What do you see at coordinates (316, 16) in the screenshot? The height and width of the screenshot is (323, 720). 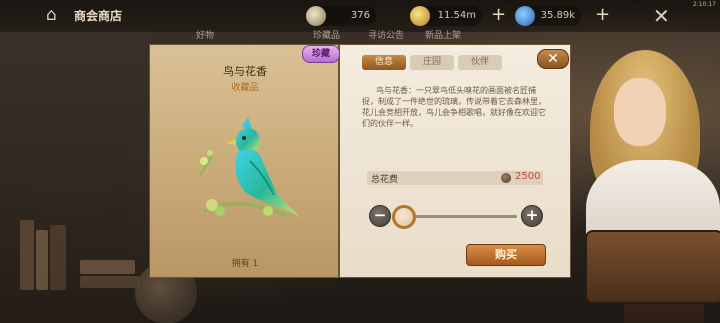 I see `medal-icon` at bounding box center [316, 16].